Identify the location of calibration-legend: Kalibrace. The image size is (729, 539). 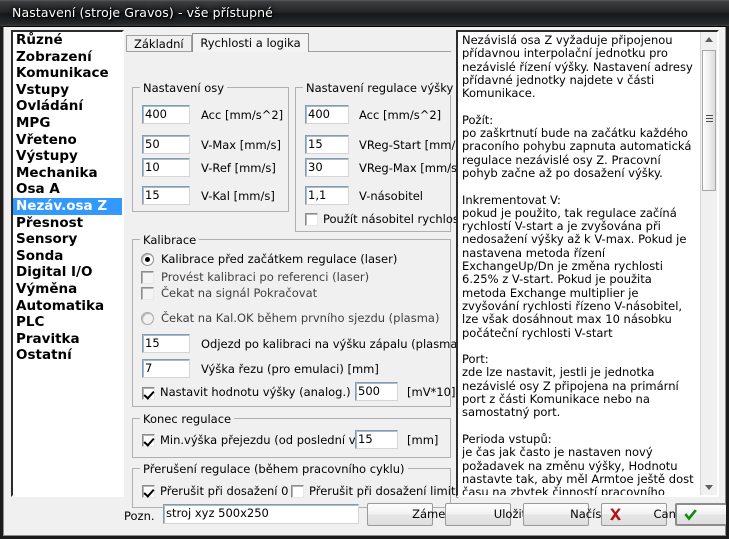
(170, 240).